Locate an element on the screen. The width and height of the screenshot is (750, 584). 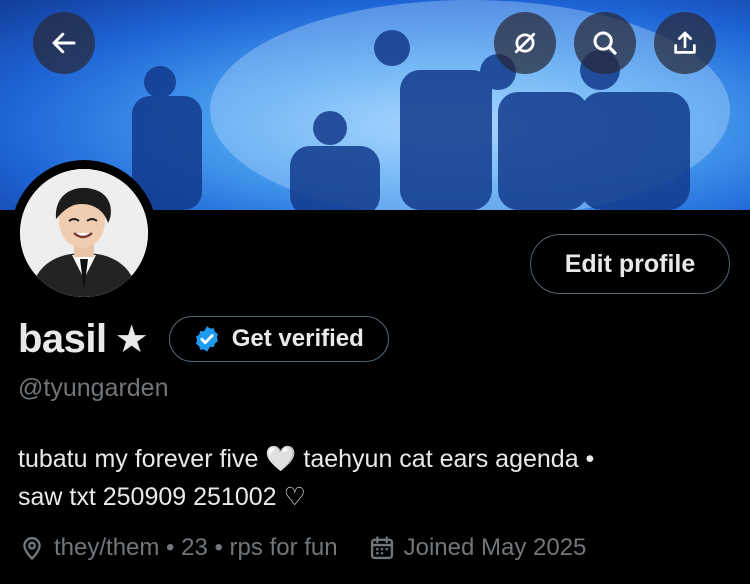
avatar-photo is located at coordinates (84, 233).